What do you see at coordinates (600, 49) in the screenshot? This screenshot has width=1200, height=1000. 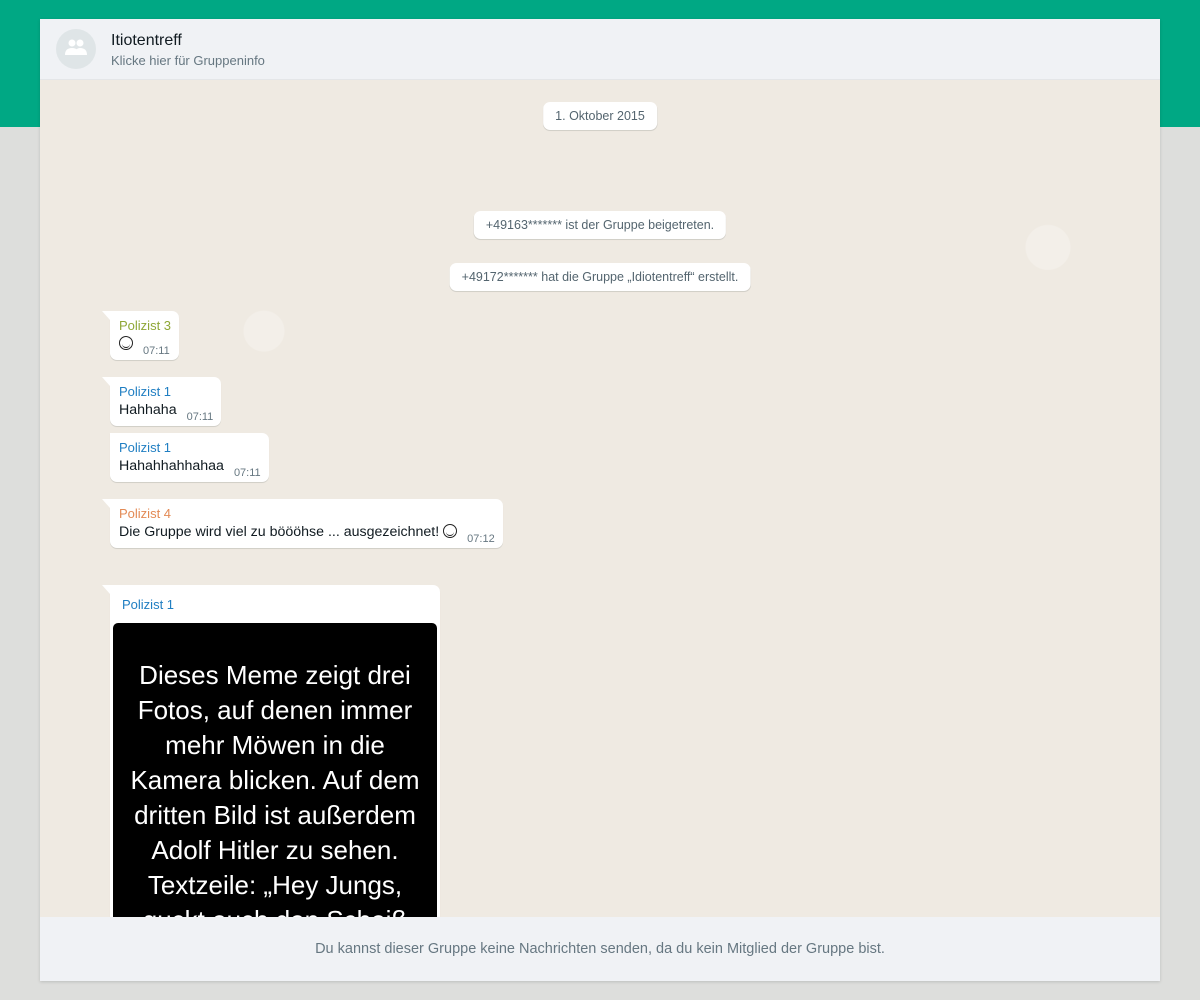 I see `chat-header: Itiotentreff Klicke hier für Gruppeninfo` at bounding box center [600, 49].